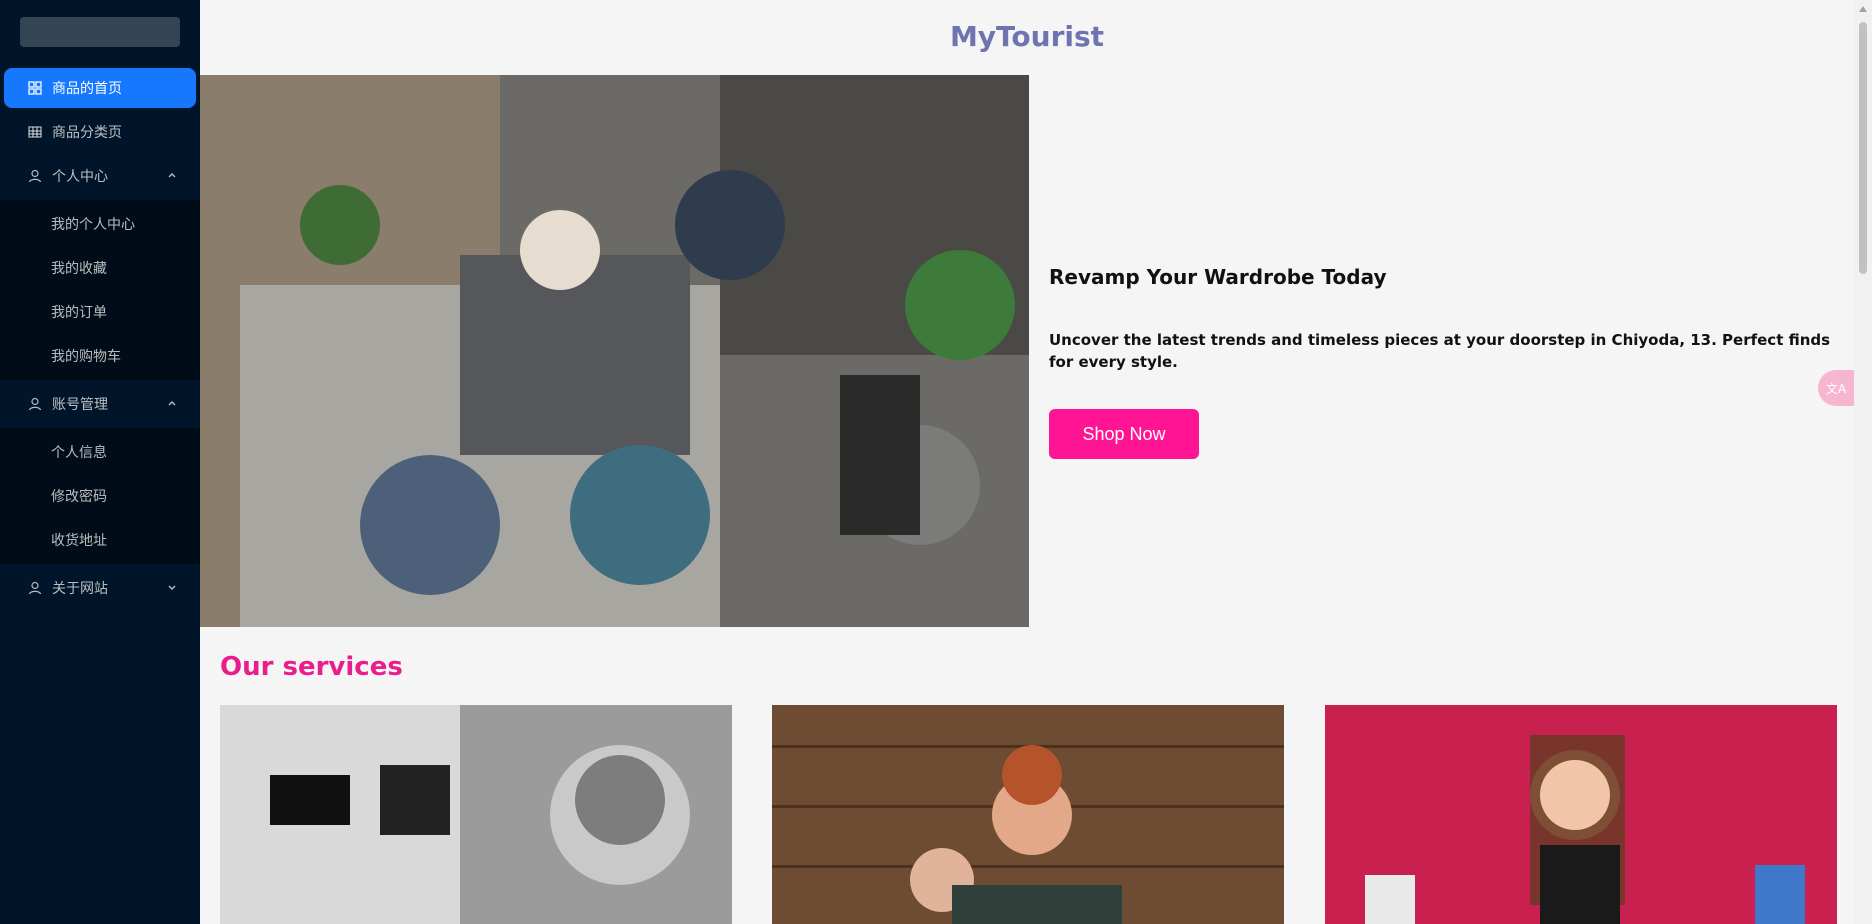 This screenshot has width=1872, height=924. What do you see at coordinates (1863, 462) in the screenshot?
I see `vertical-scrollbar` at bounding box center [1863, 462].